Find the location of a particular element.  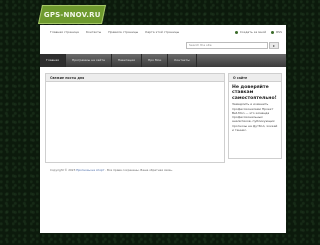

top-link-rules: Правила страницы is located at coordinates (123, 32).